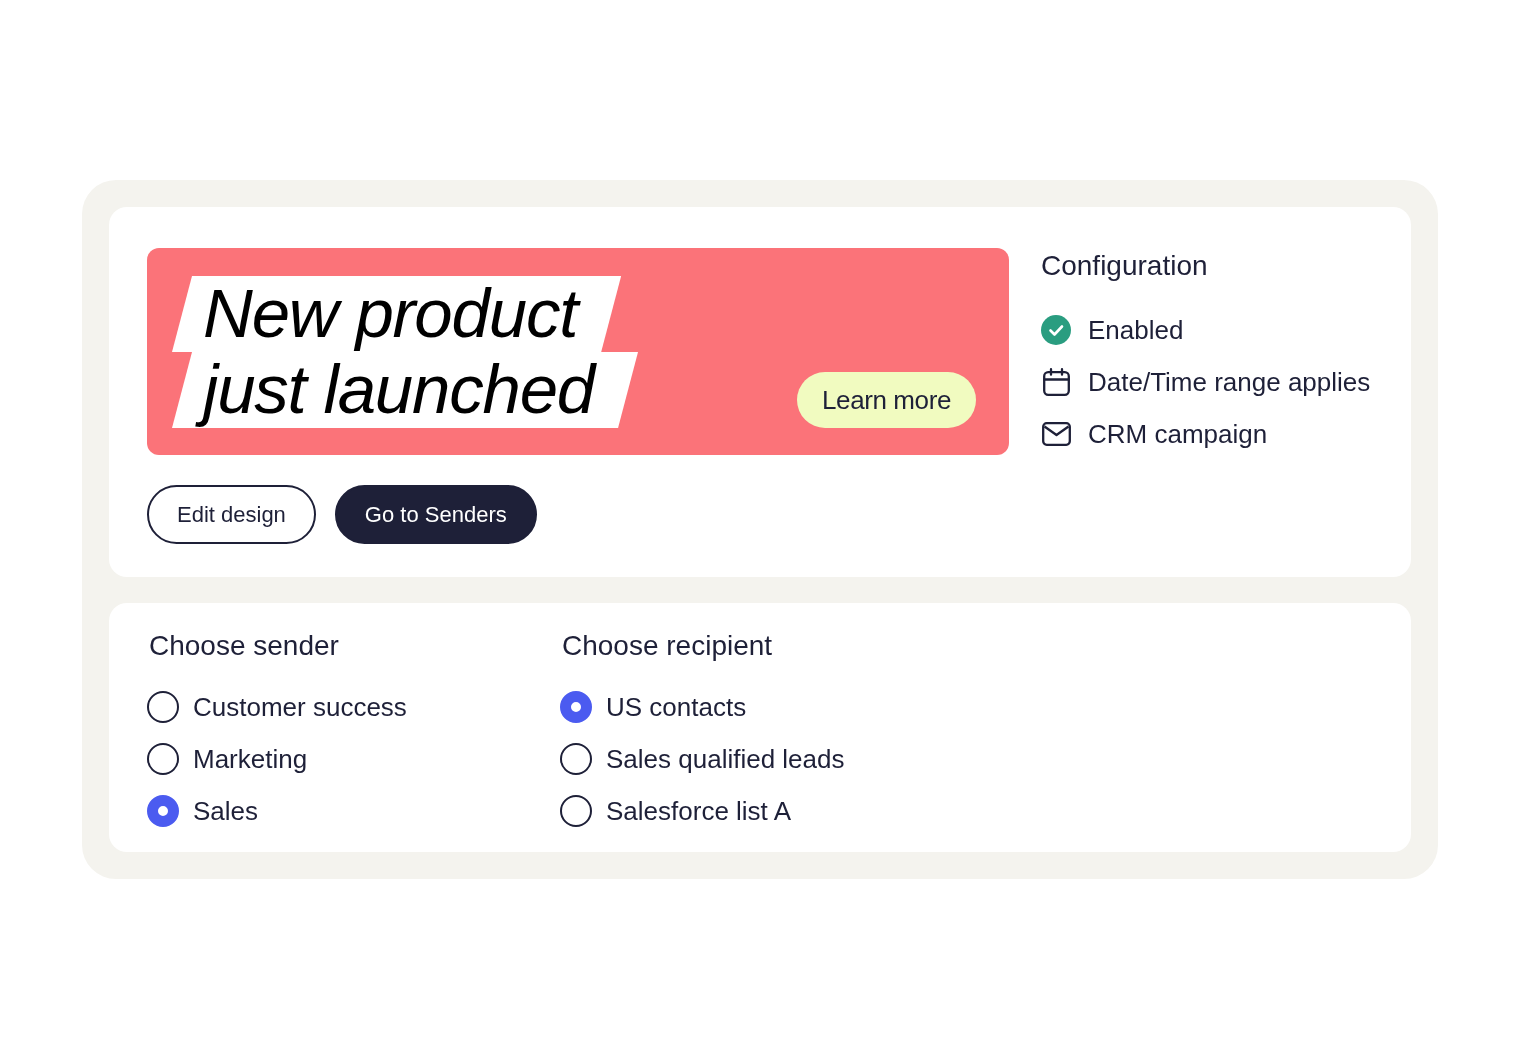 This screenshot has width=1520, height=1060. What do you see at coordinates (1056, 434) in the screenshot?
I see `envelope-icon` at bounding box center [1056, 434].